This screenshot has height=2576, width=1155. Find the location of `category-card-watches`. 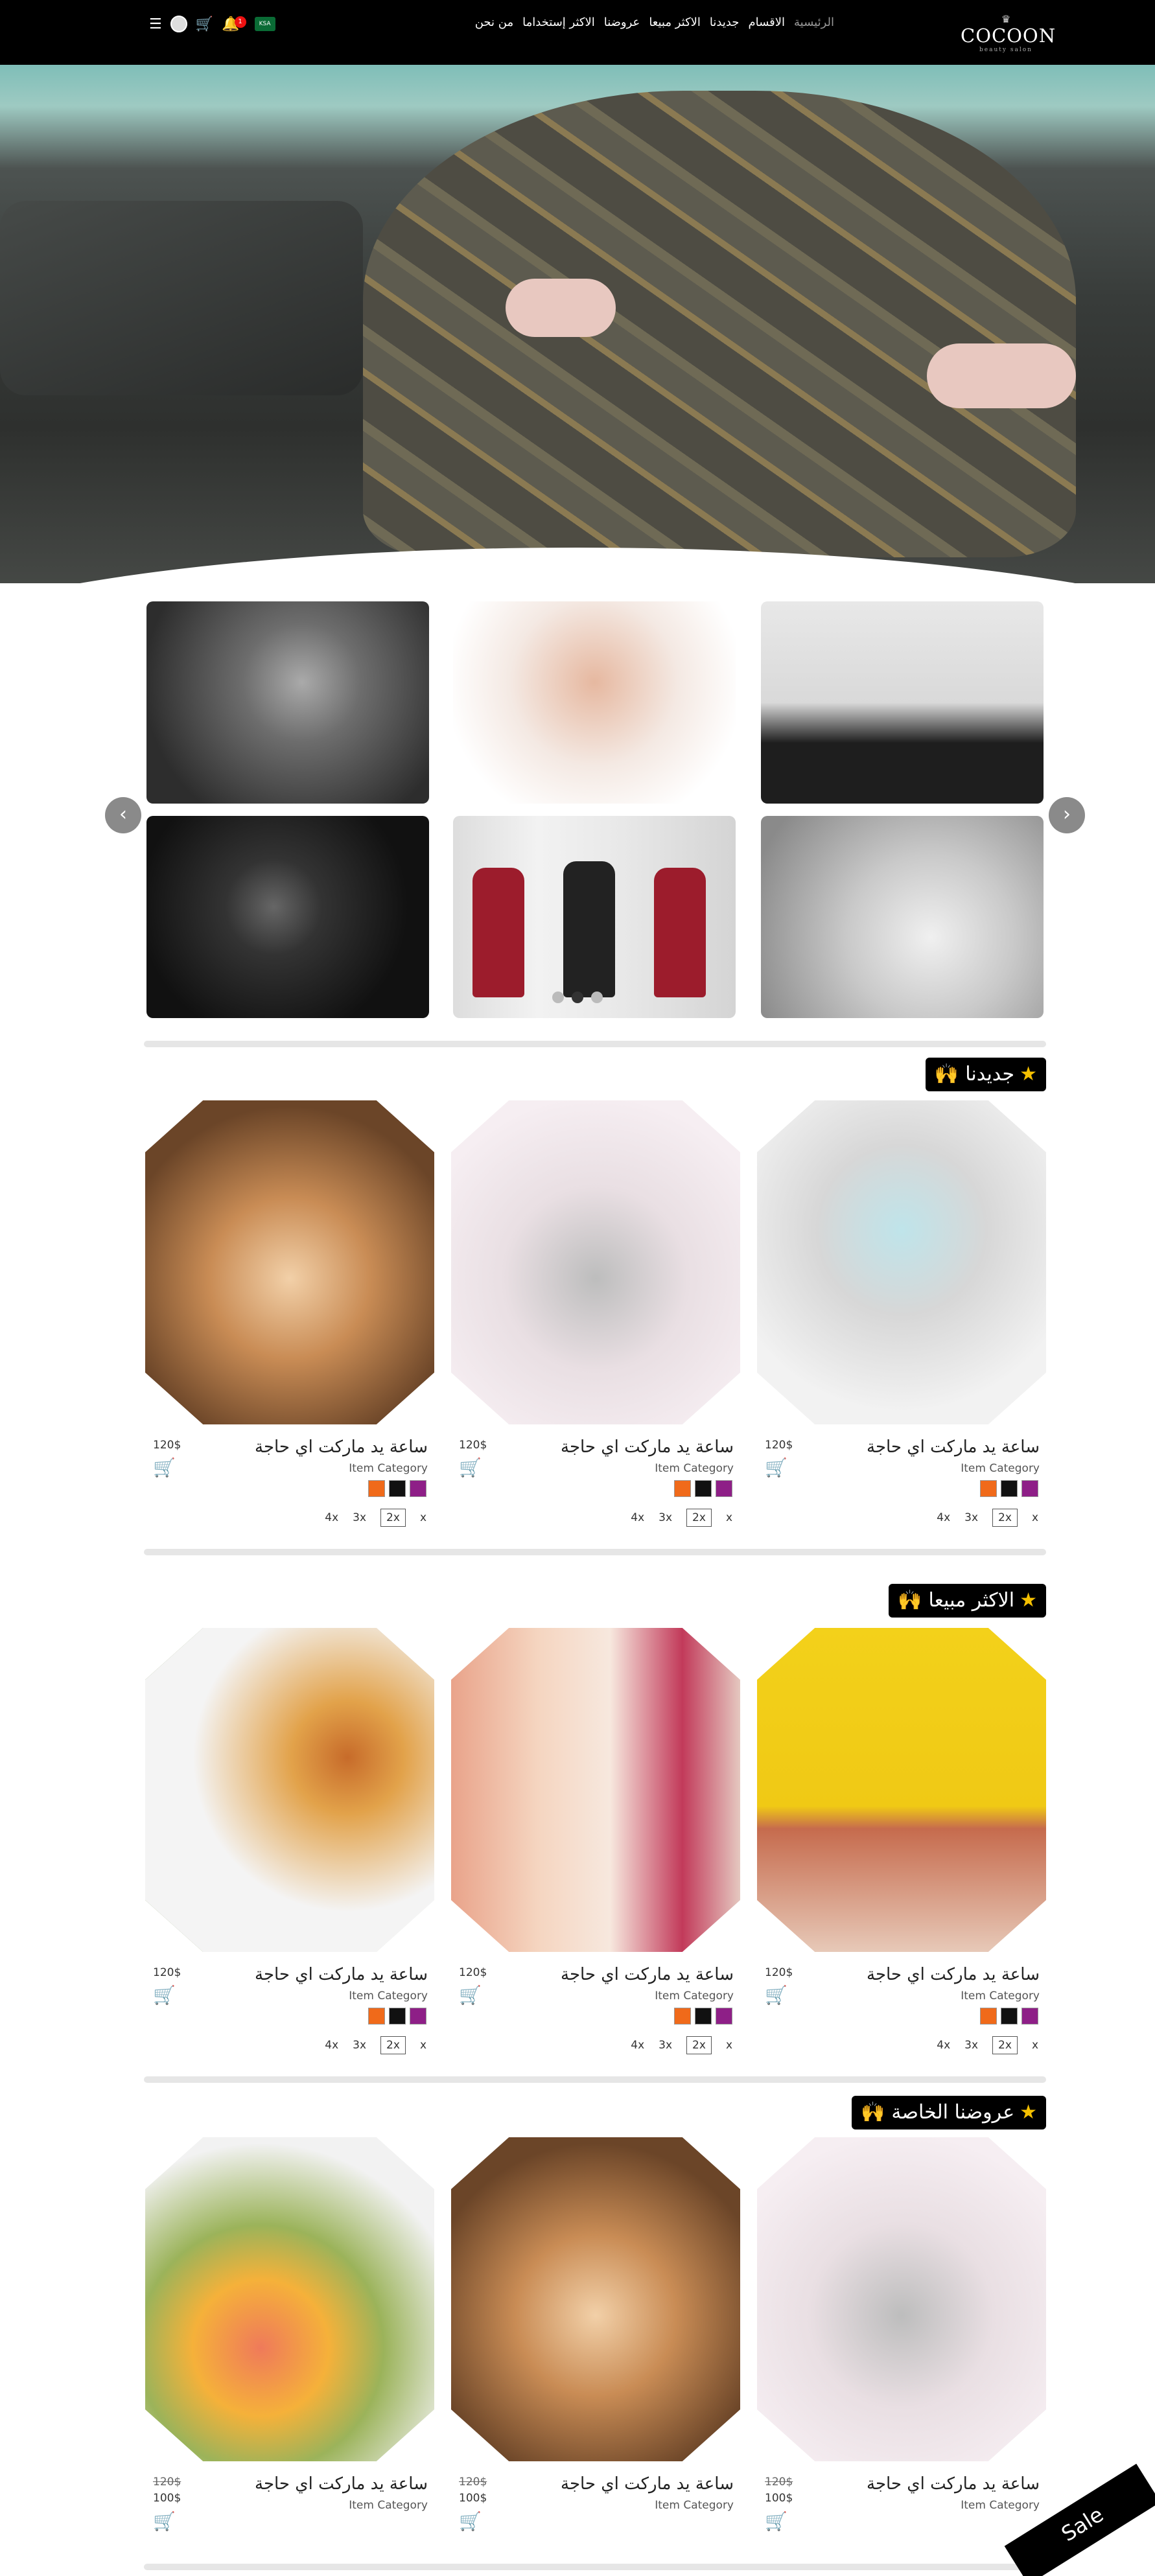

category-card-watches is located at coordinates (287, 917).